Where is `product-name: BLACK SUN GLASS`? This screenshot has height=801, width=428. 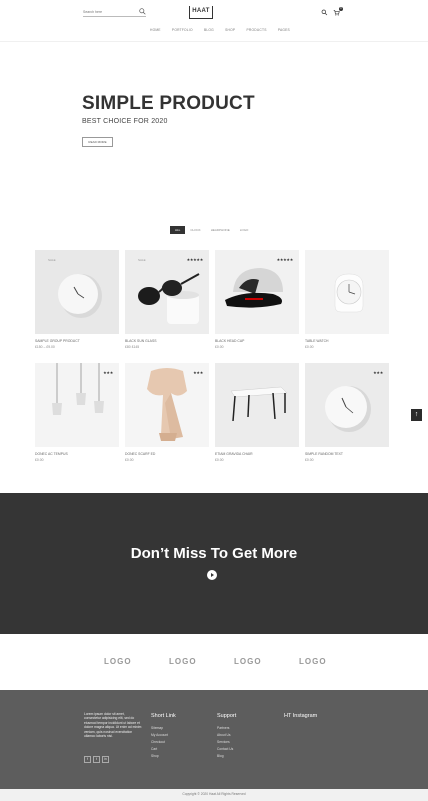
product-name: BLACK SUN GLASS is located at coordinates (140, 341).